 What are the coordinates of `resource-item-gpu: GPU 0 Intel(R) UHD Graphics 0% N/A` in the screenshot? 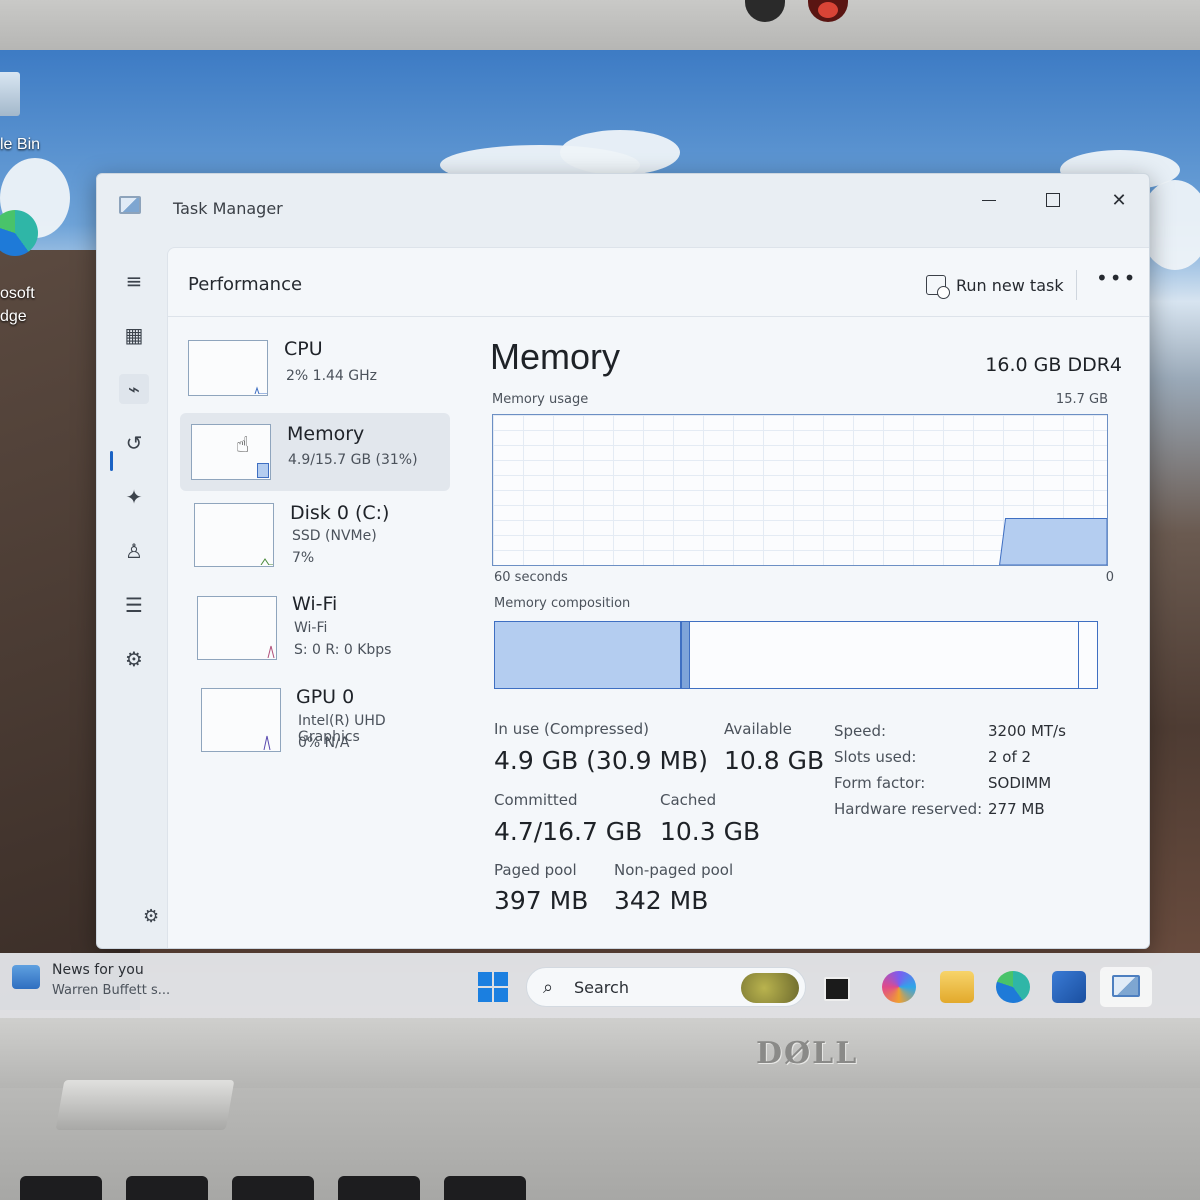 It's located at (315, 722).